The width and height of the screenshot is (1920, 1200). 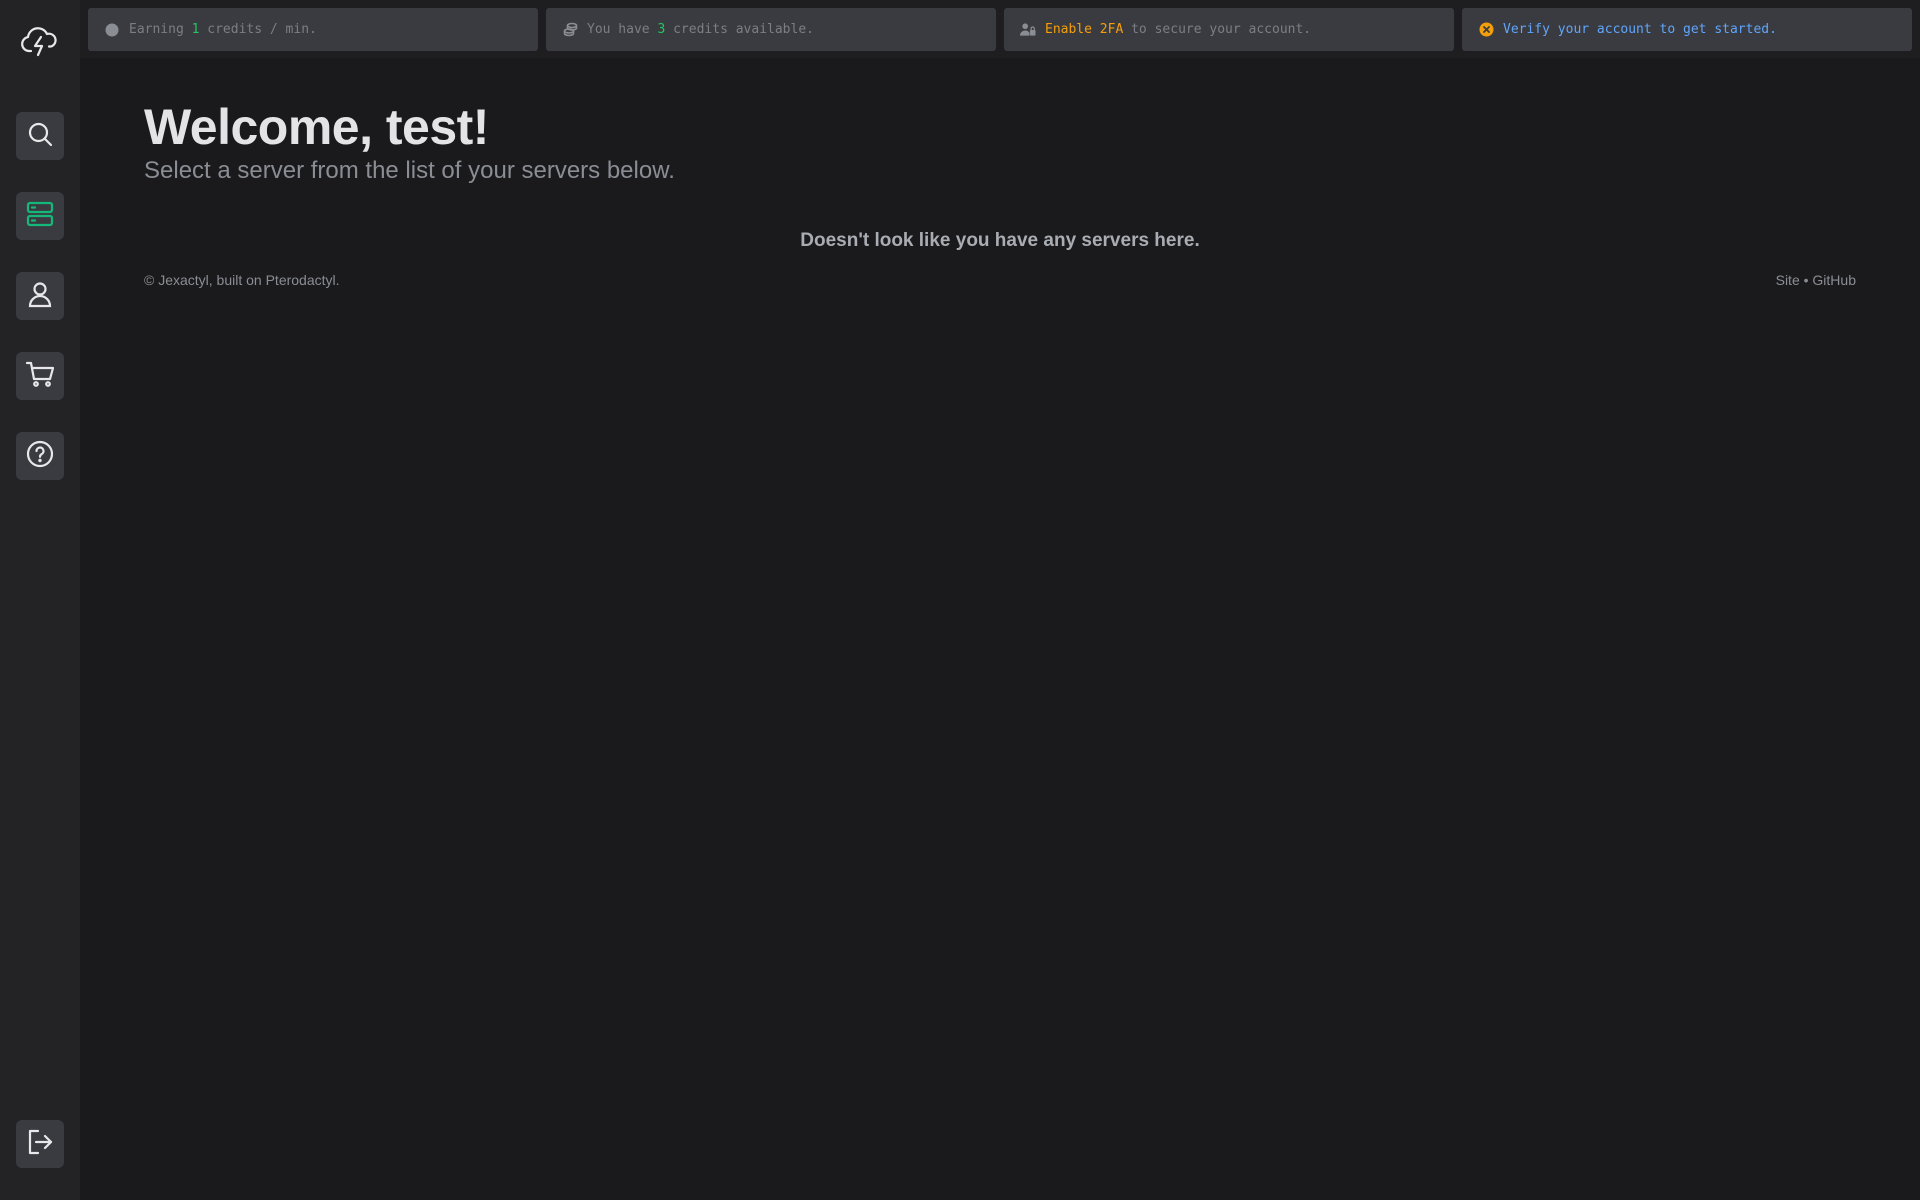 I want to click on earning-text-post: credits / min., so click(x=258, y=29).